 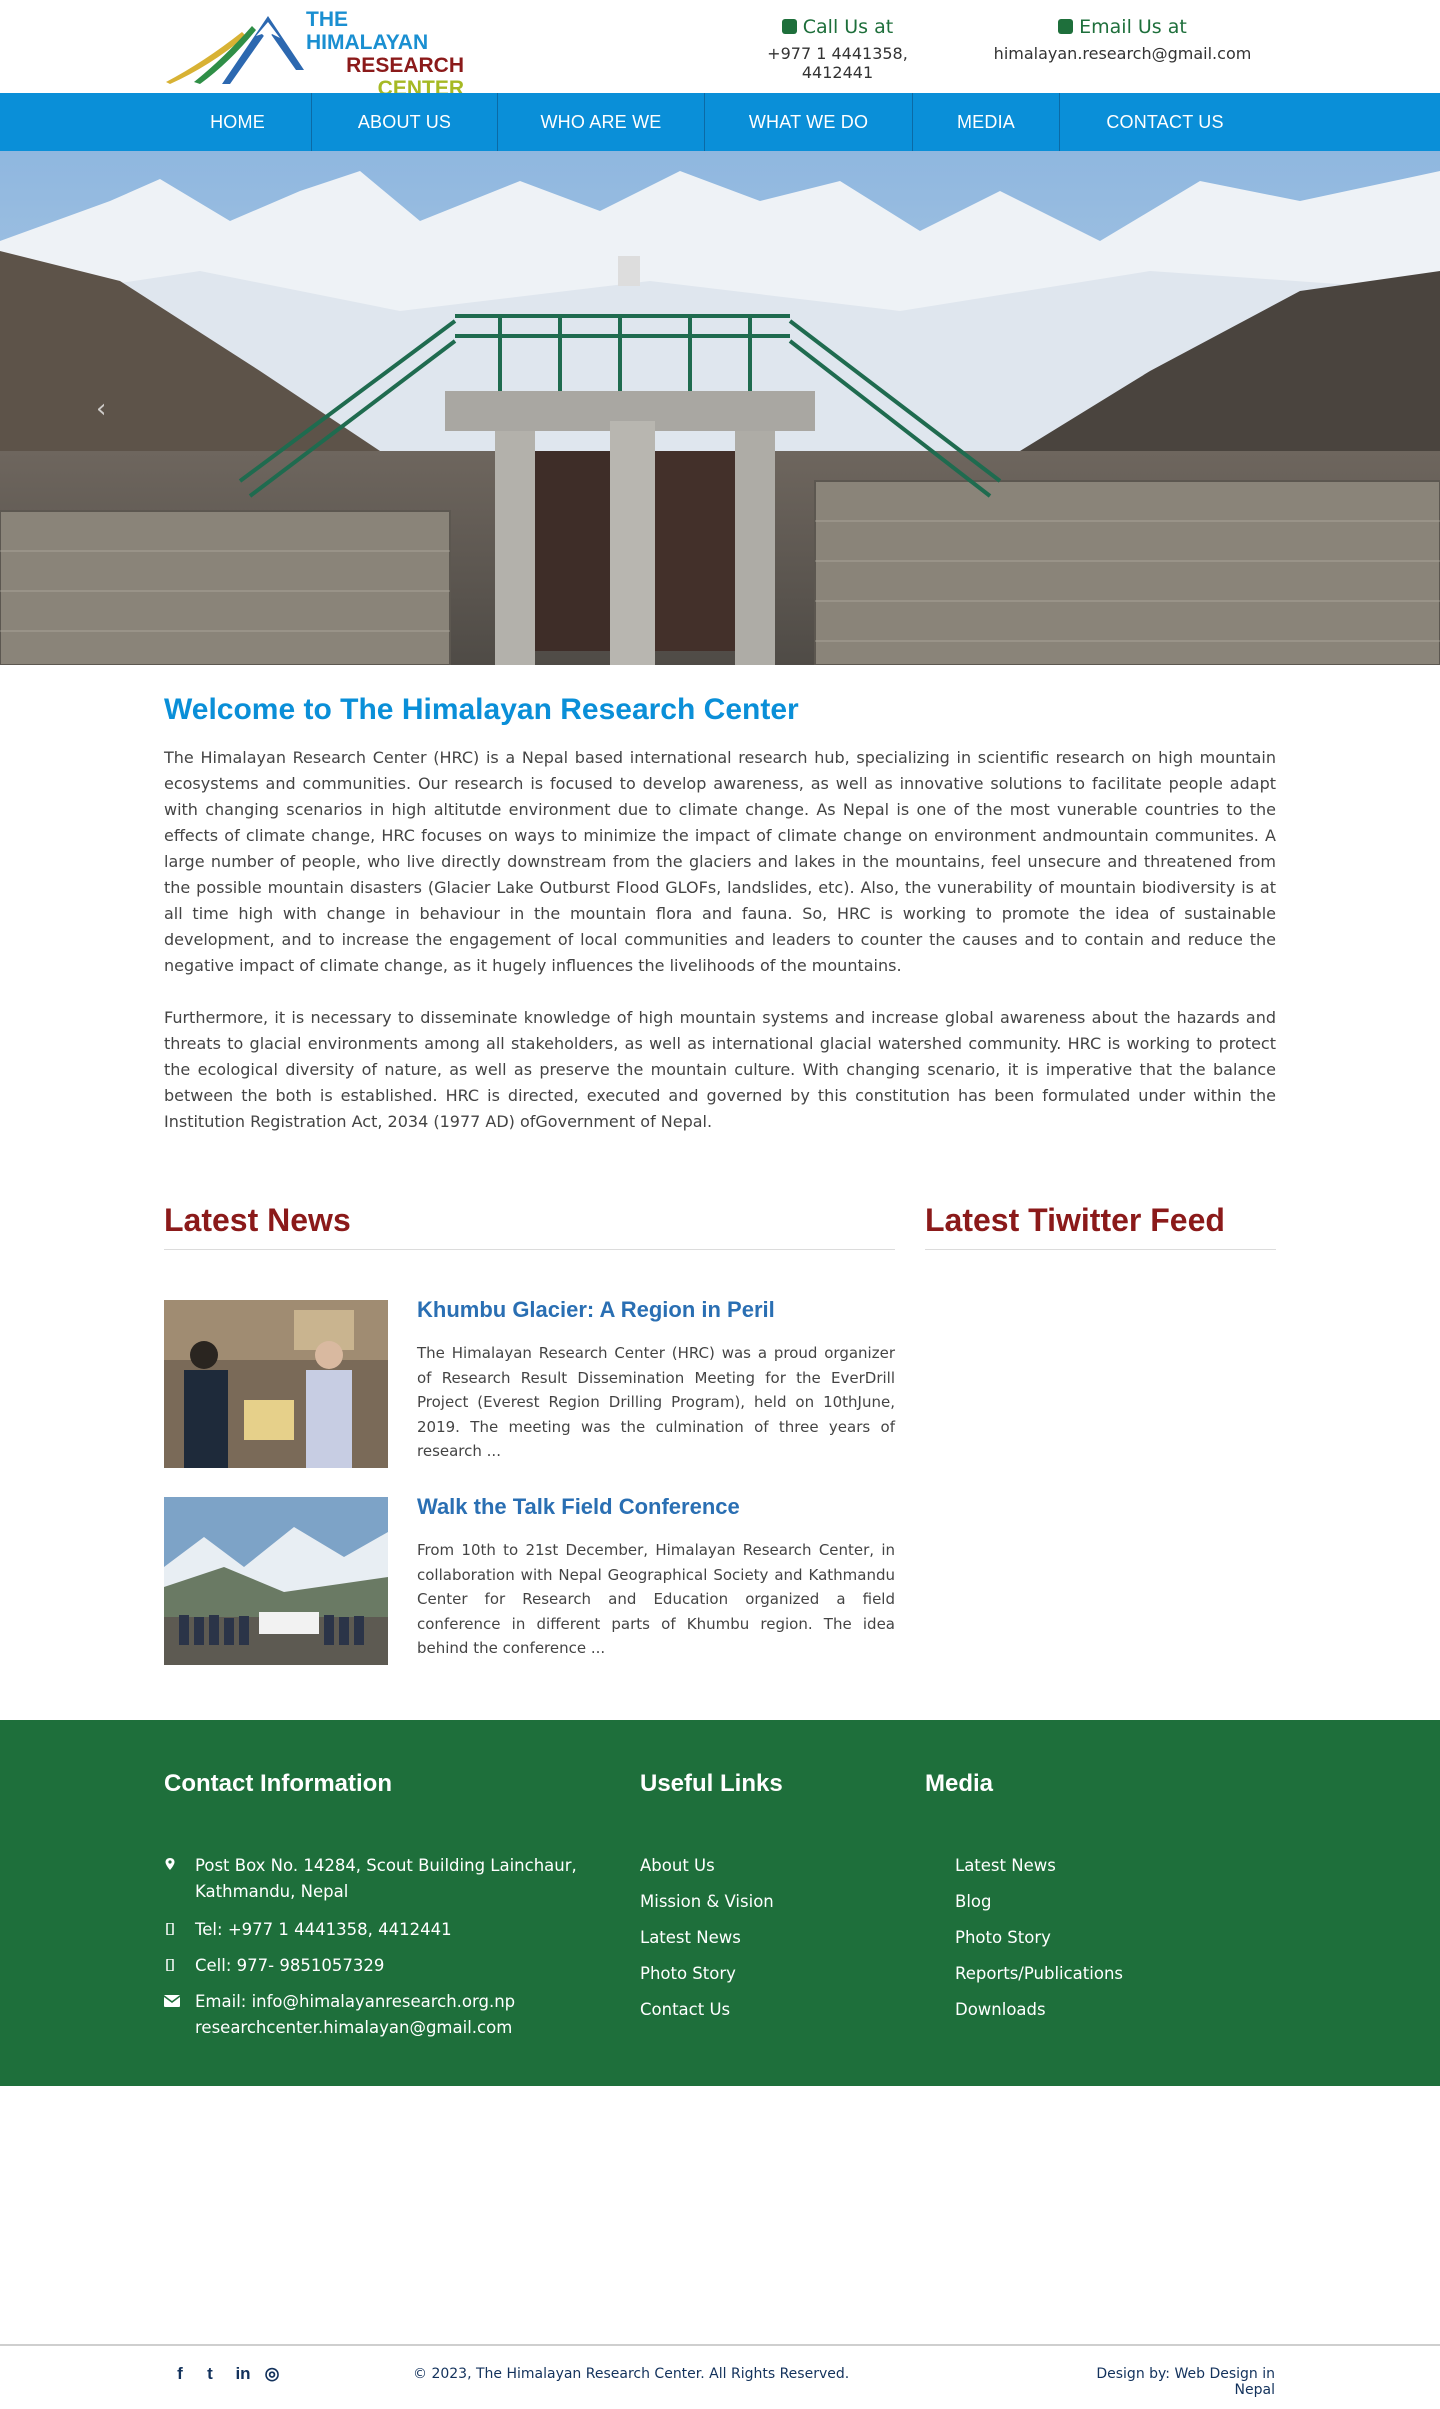 I want to click on facebook-icon: f, so click(x=180, y=2374).